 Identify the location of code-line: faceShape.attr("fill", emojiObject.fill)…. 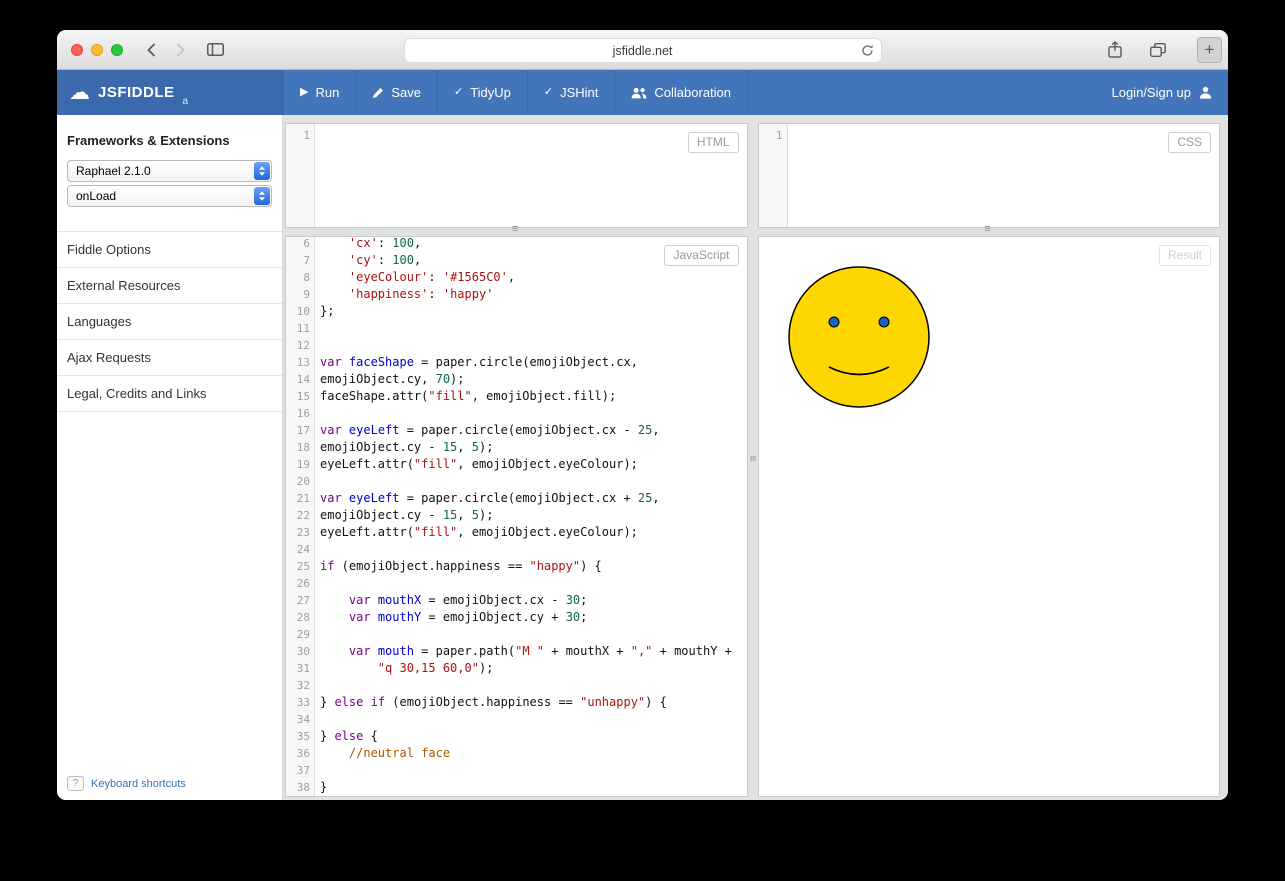
(468, 396).